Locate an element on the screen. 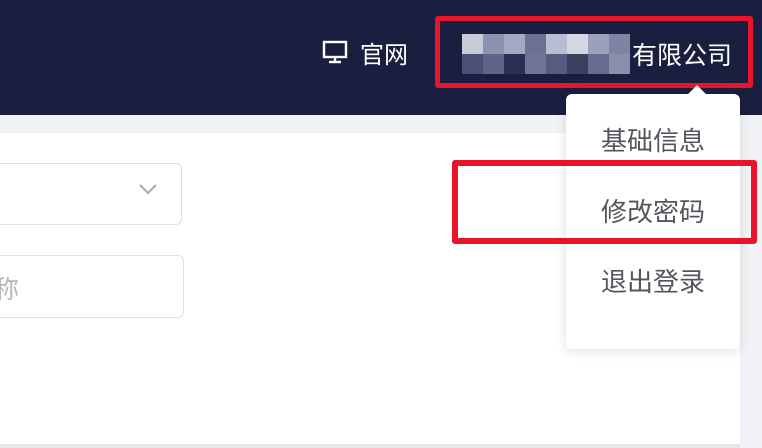 This screenshot has height=448, width=762. website-link: 官网 is located at coordinates (365, 52).